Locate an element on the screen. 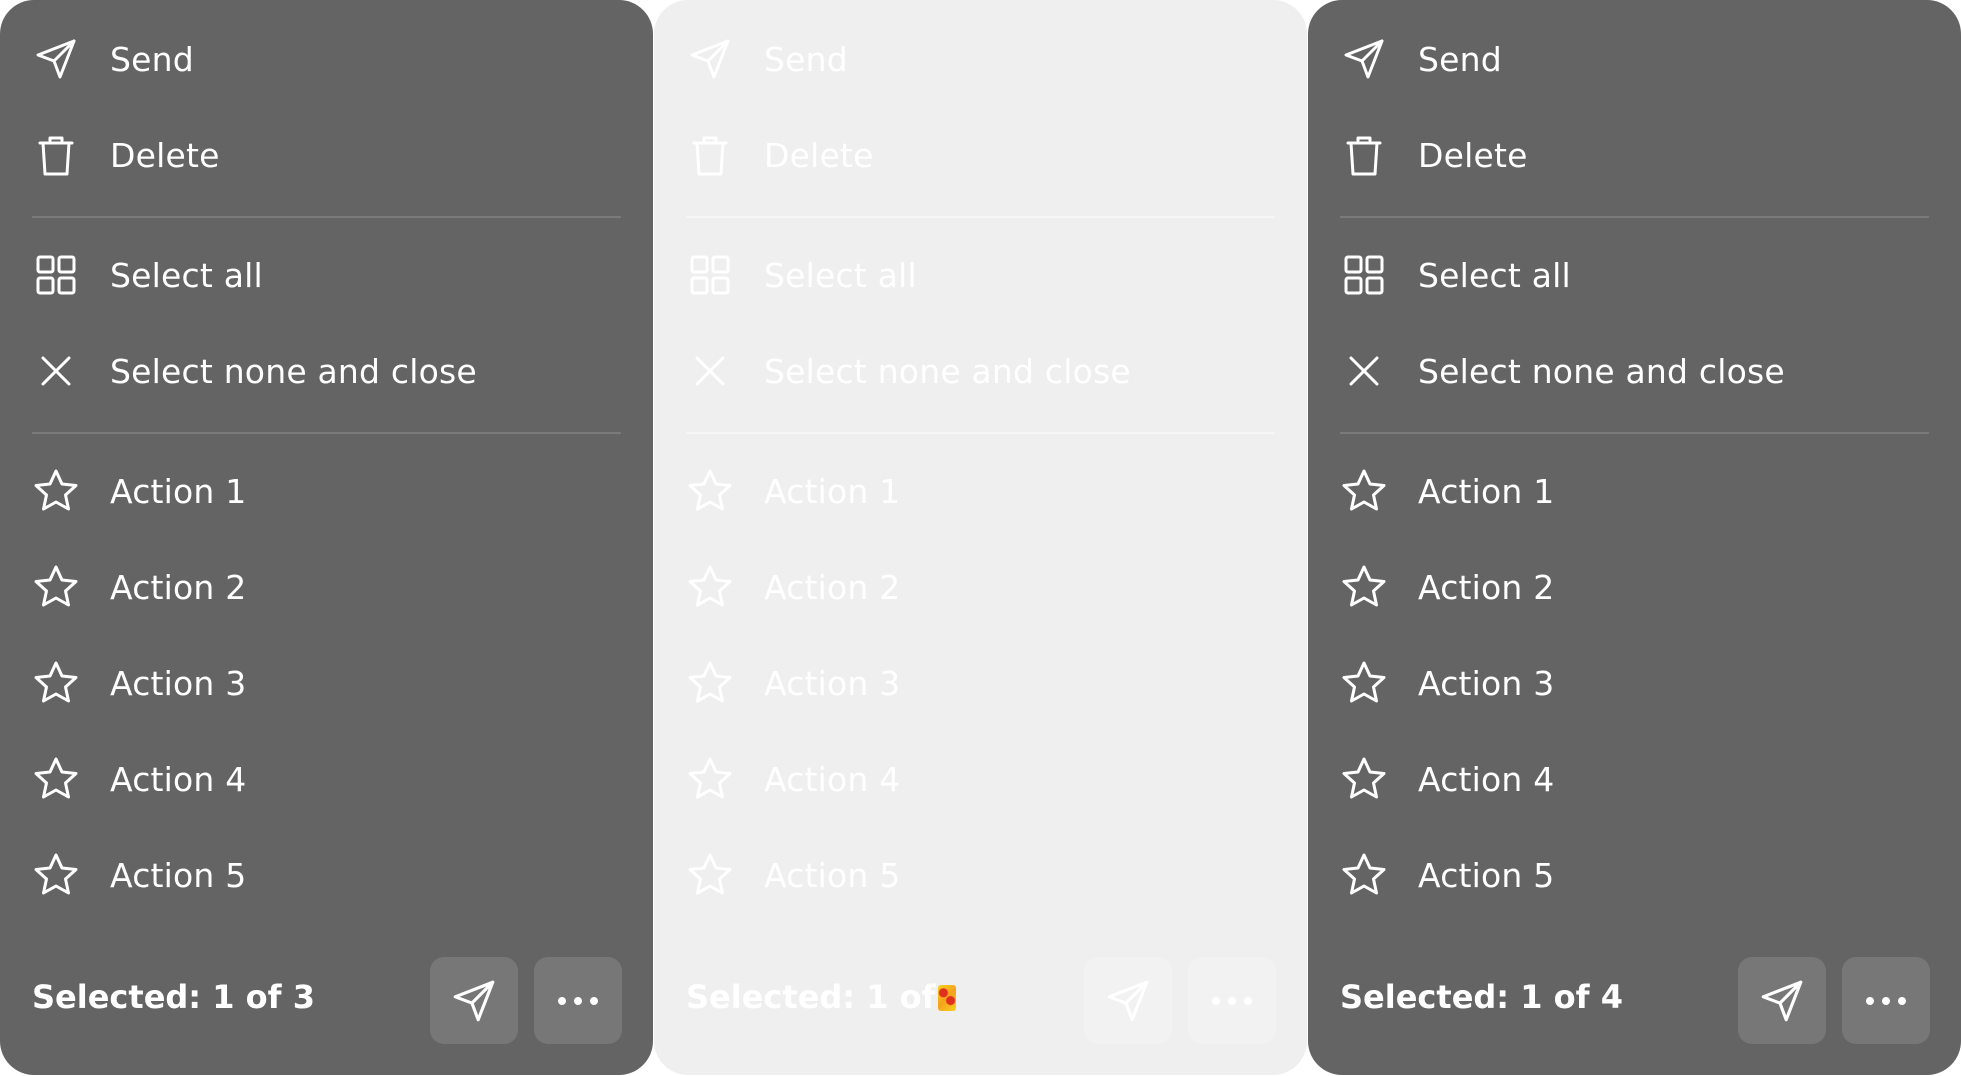  selection-count: Selected: 1 of is located at coordinates (821, 997).